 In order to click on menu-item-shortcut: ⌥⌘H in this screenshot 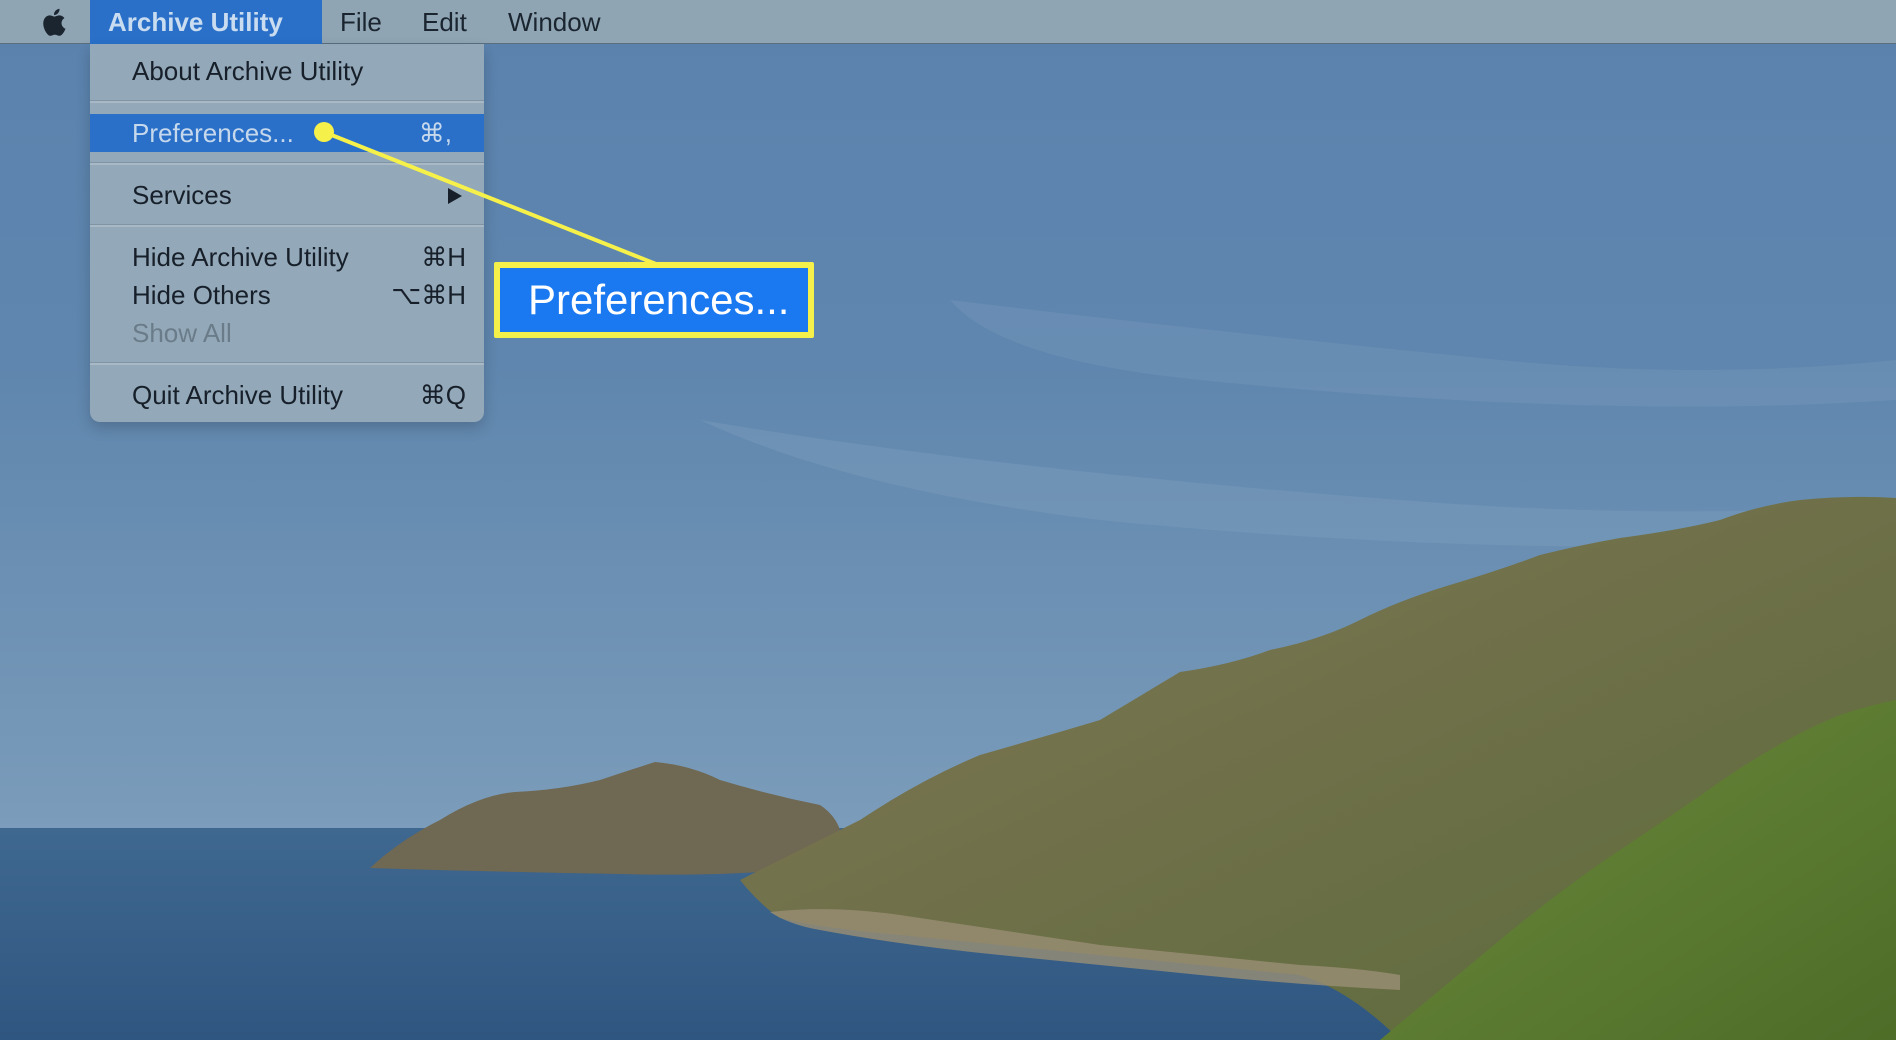, I will do `click(428, 295)`.